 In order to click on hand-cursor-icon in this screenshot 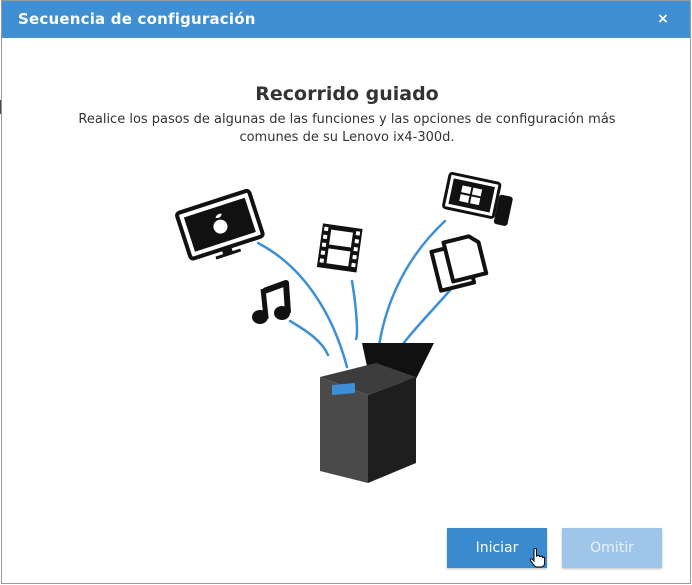, I will do `click(537, 558)`.